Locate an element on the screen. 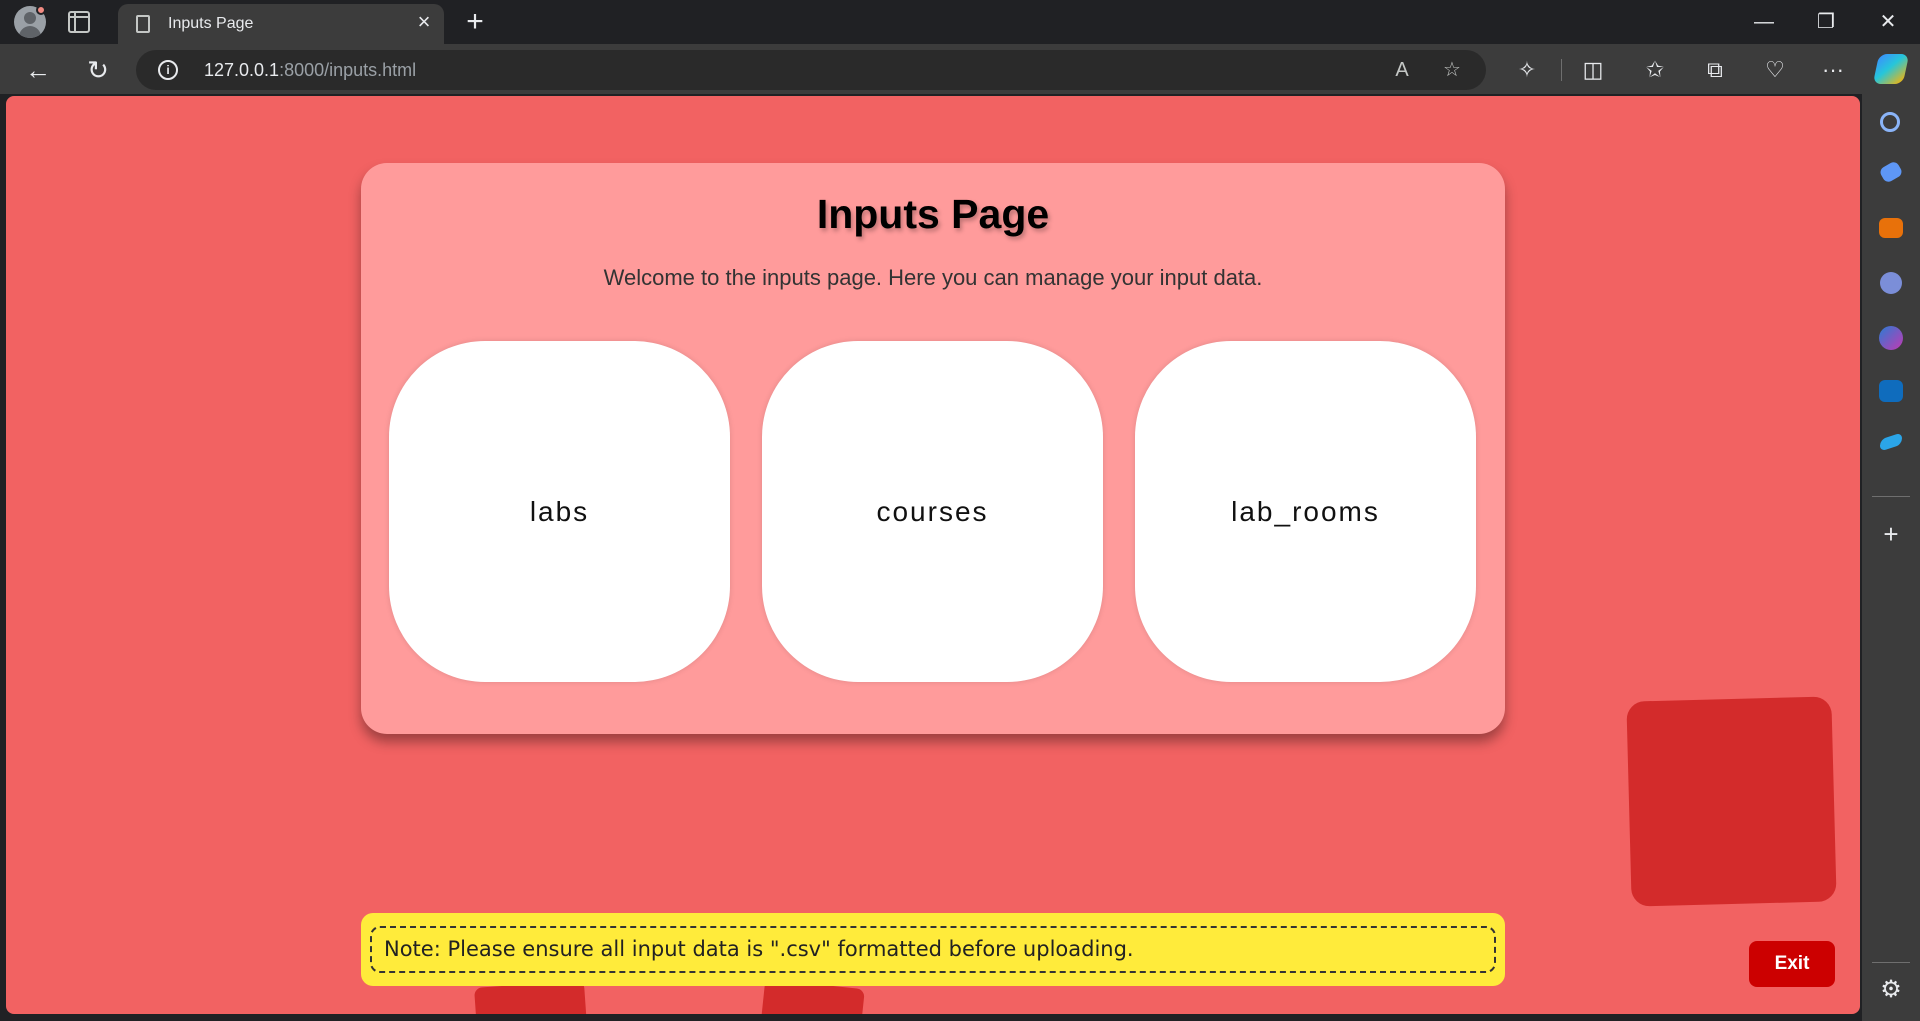  back-icon: ← is located at coordinates (38, 70).